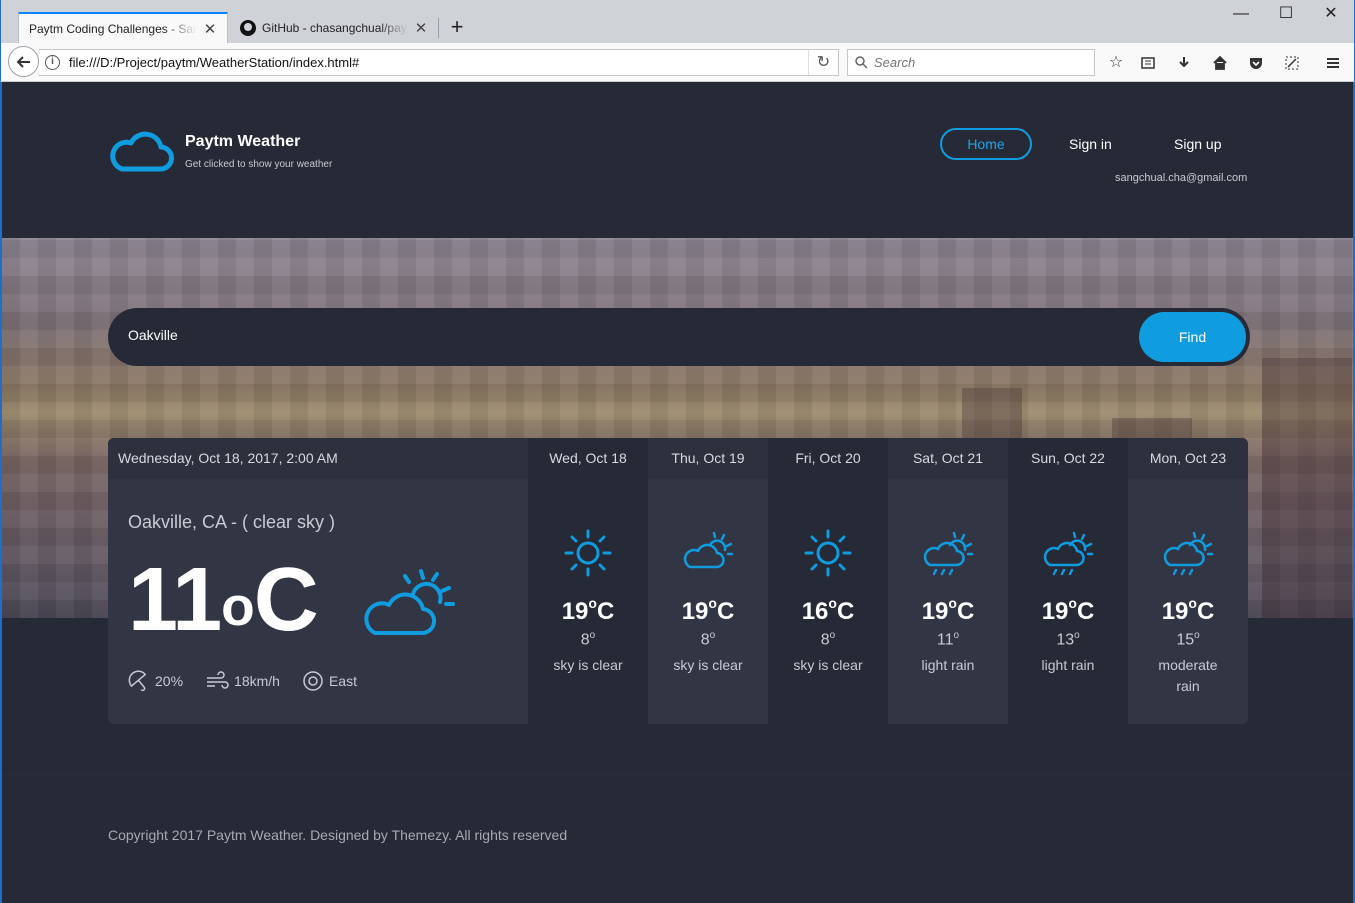 This screenshot has width=1355, height=903. I want to click on wind-speed-value: 18km/h, so click(257, 681).